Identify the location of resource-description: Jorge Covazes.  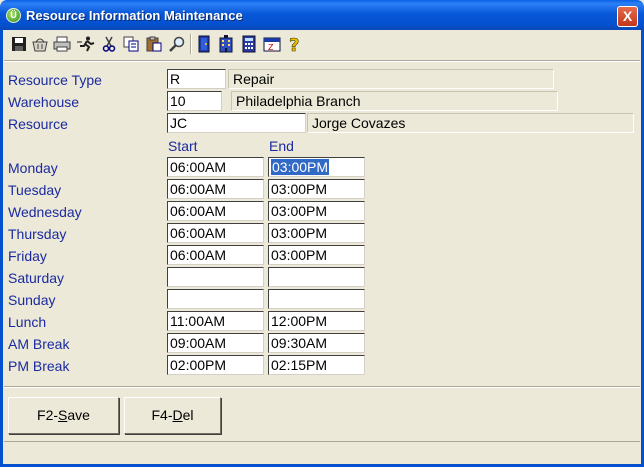
(470, 123).